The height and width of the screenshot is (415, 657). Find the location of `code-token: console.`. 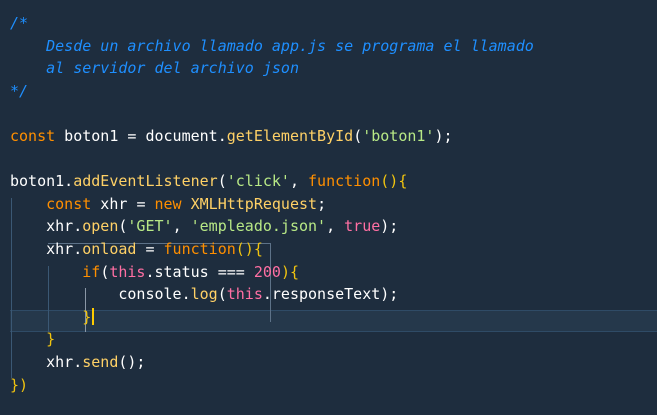

code-token: console. is located at coordinates (100, 294).